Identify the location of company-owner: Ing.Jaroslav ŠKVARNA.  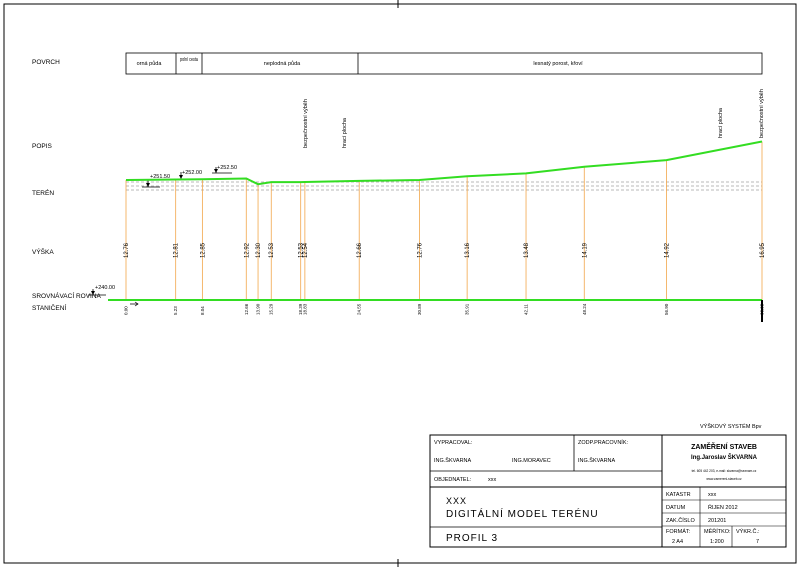
(724, 457).